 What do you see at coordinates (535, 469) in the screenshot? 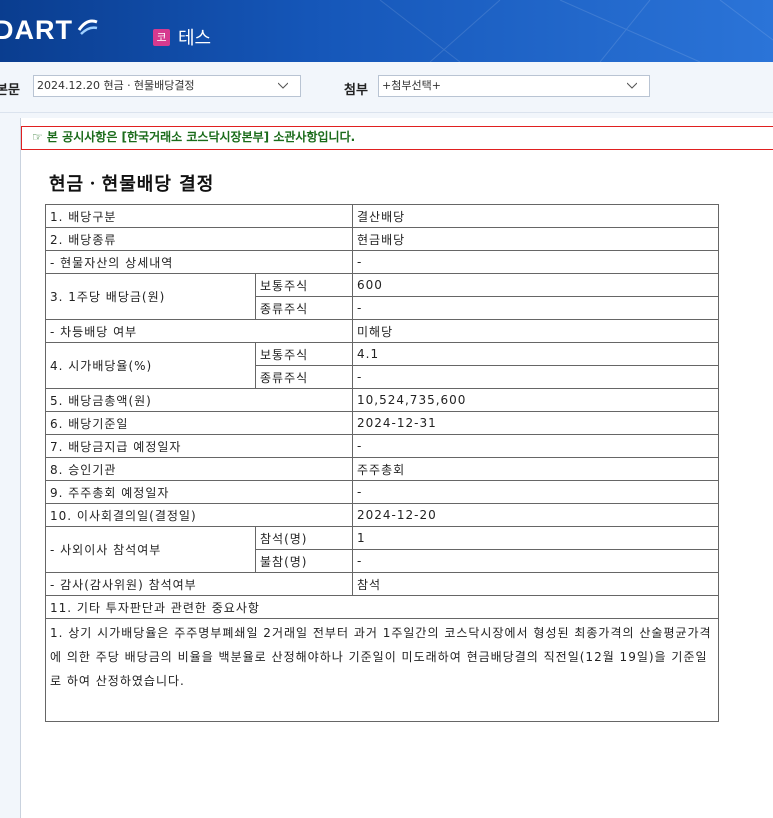
I see `row-value: 주주총회` at bounding box center [535, 469].